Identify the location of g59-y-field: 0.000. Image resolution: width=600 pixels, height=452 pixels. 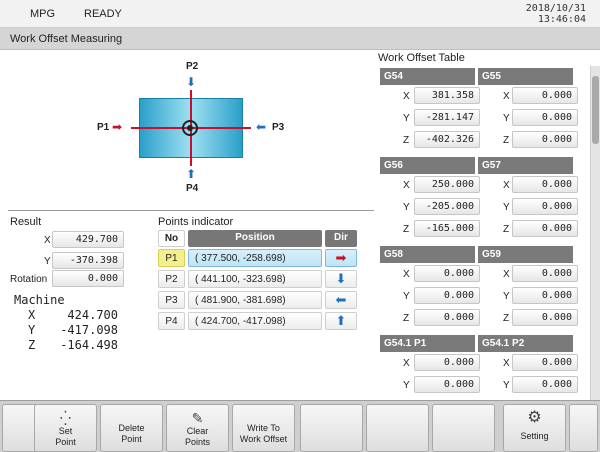
(545, 295).